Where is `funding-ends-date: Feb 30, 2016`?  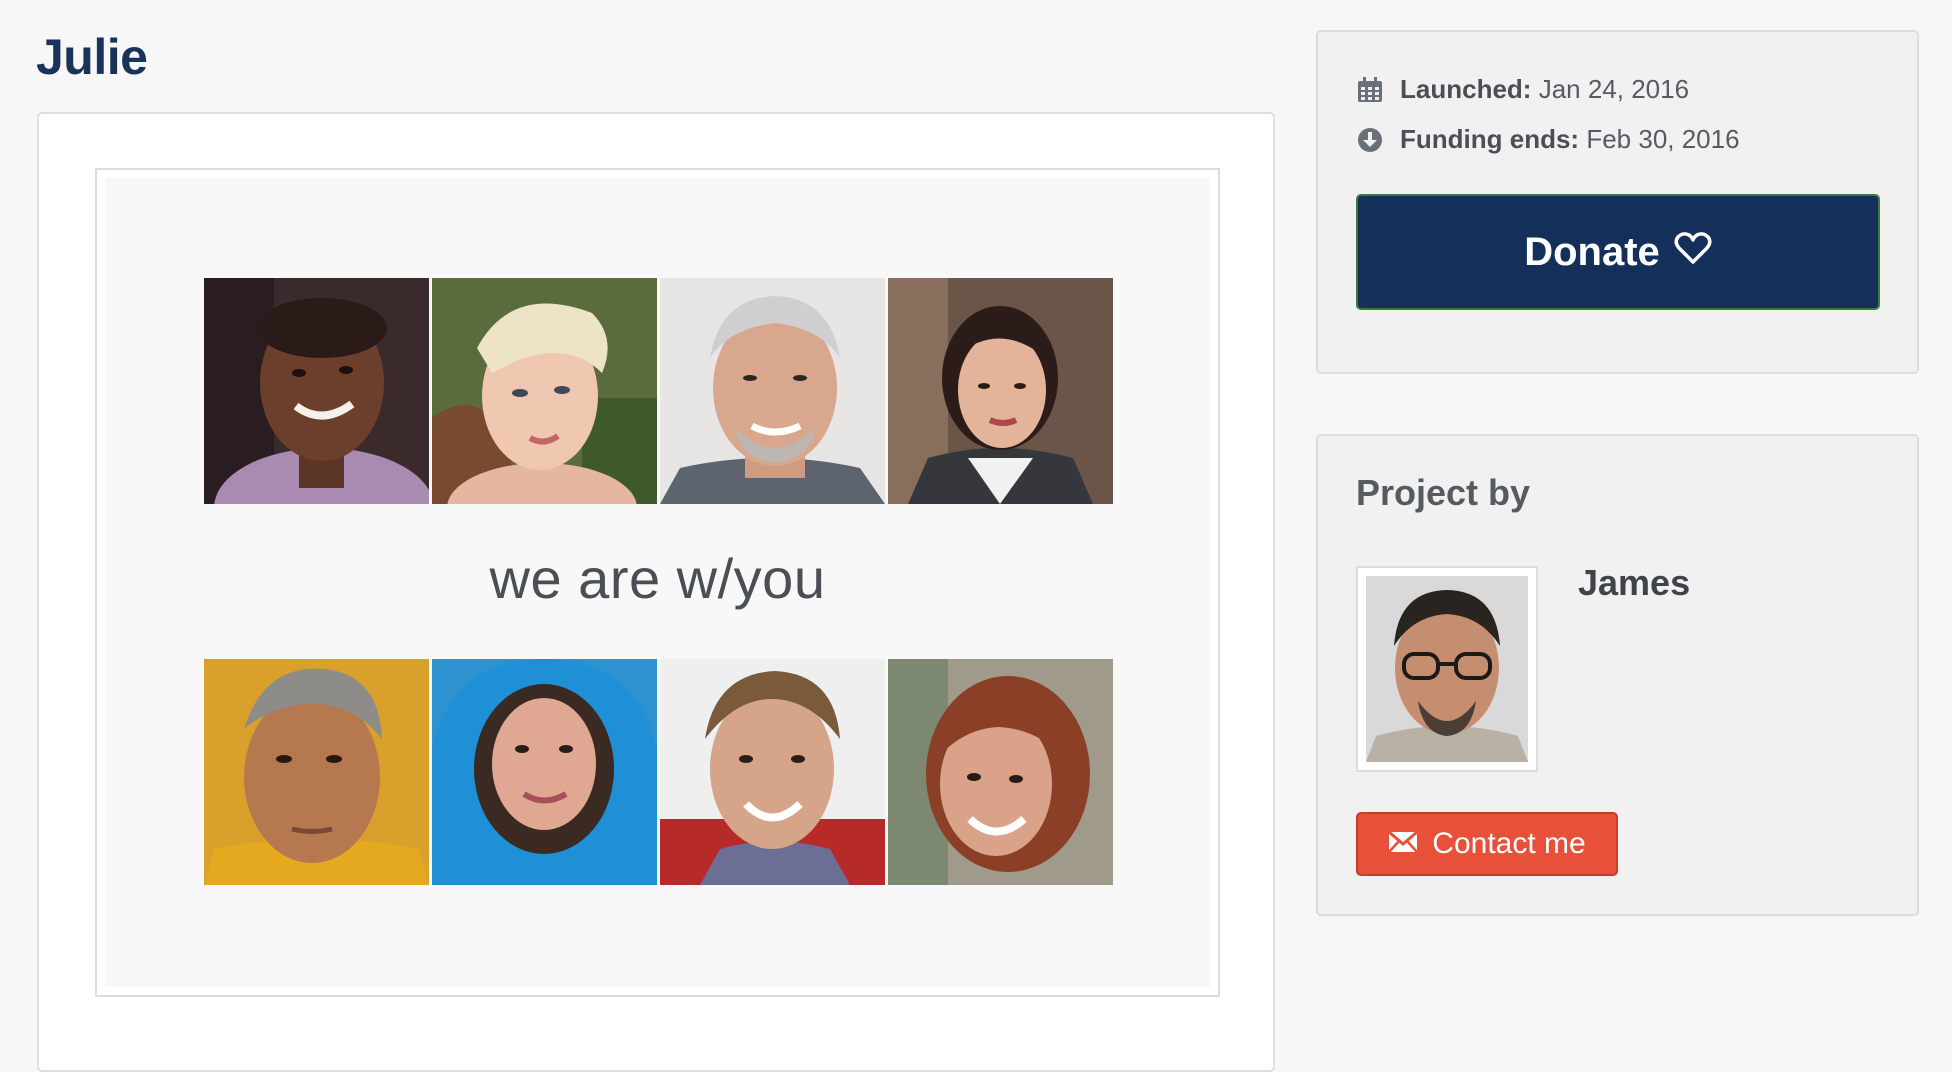
funding-ends-date: Feb 30, 2016 is located at coordinates (1663, 139).